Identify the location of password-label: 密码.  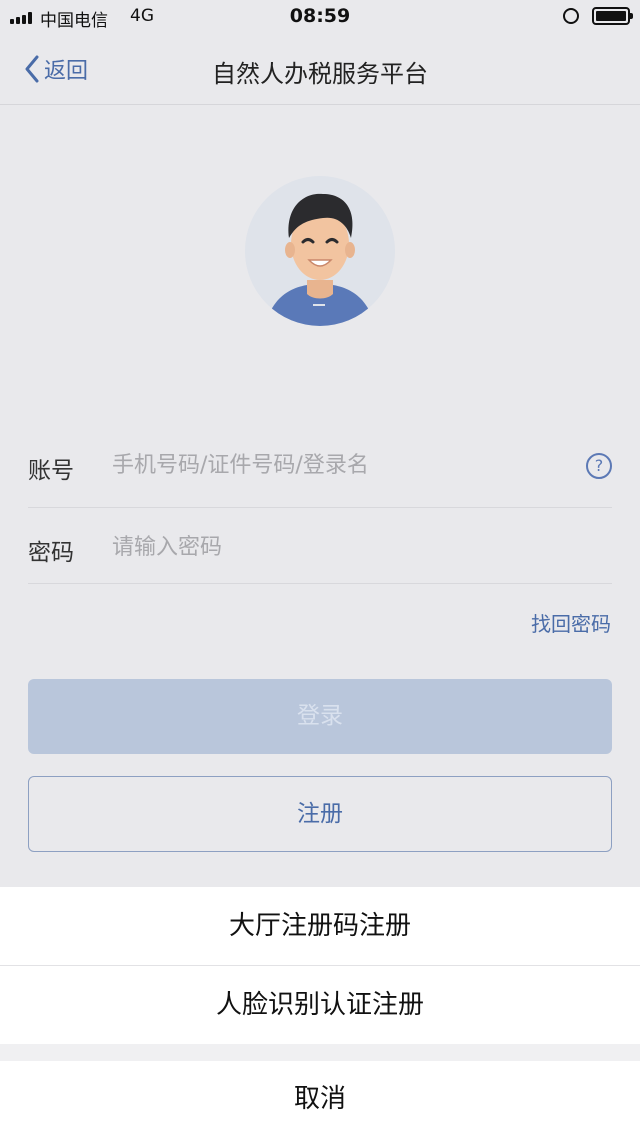
(51, 553).